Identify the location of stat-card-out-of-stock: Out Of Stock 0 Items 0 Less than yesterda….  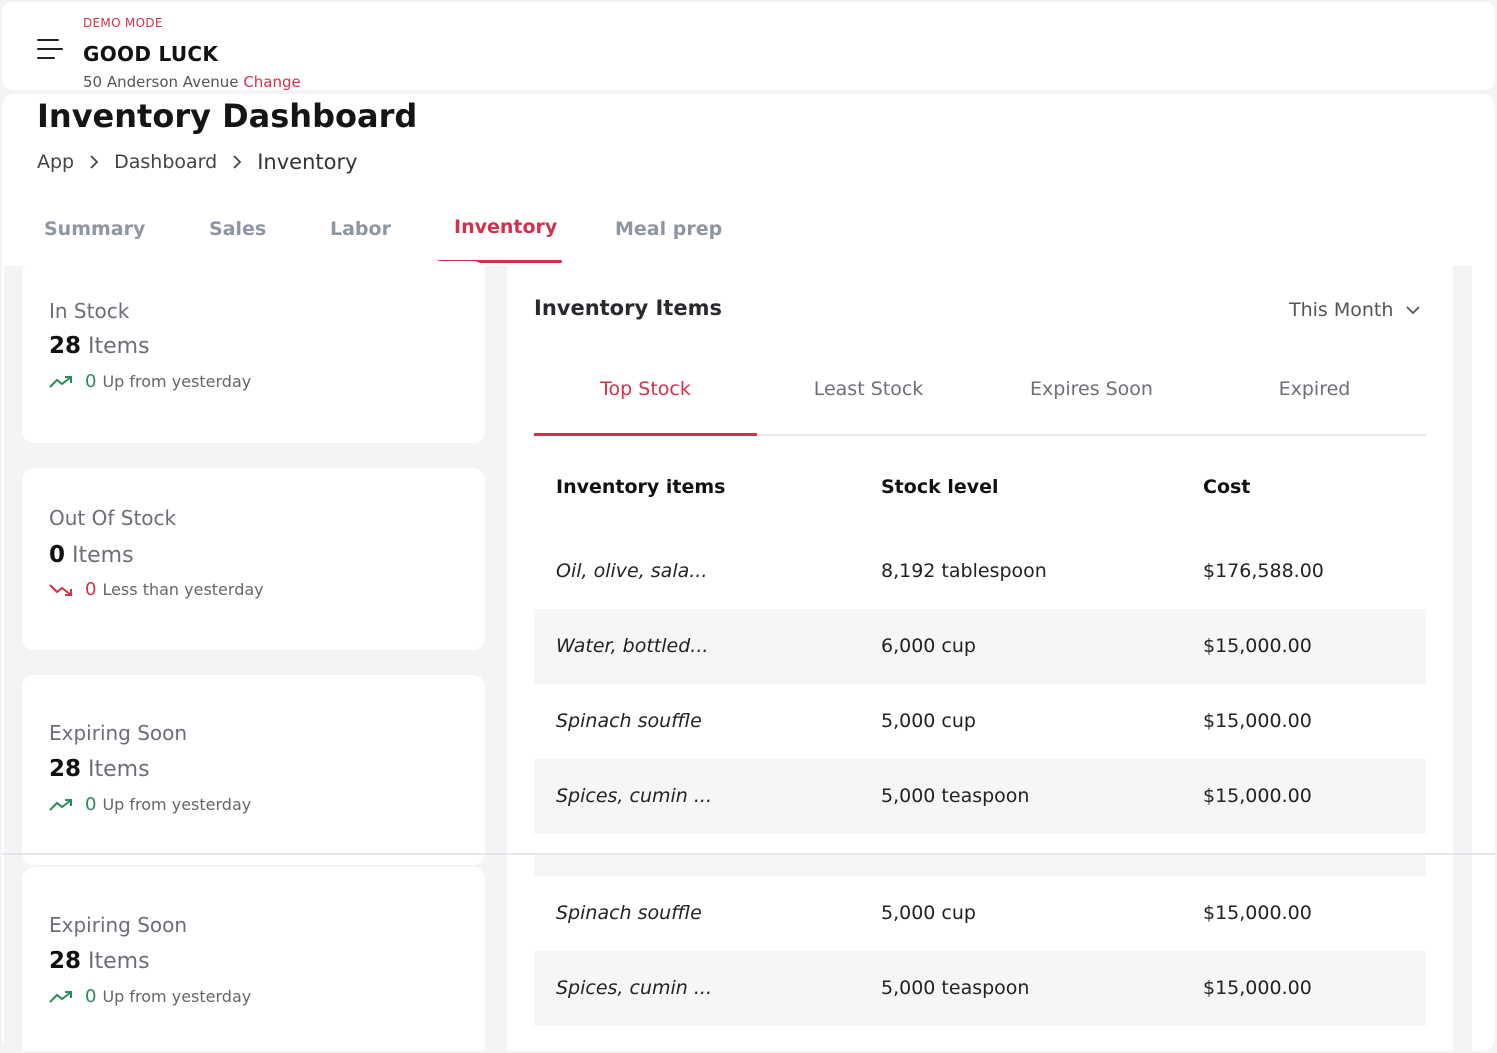
(253, 559).